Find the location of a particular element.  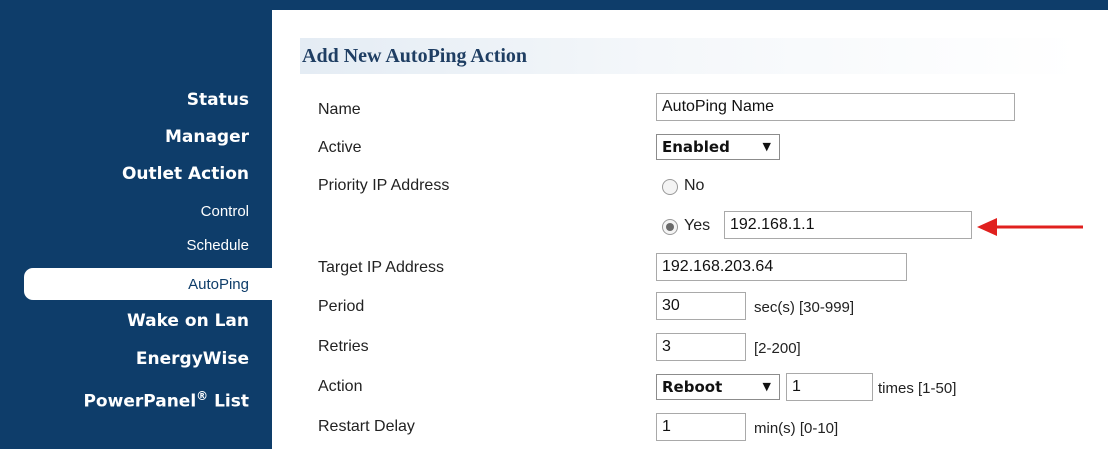

nav-list-text: List is located at coordinates (228, 401).